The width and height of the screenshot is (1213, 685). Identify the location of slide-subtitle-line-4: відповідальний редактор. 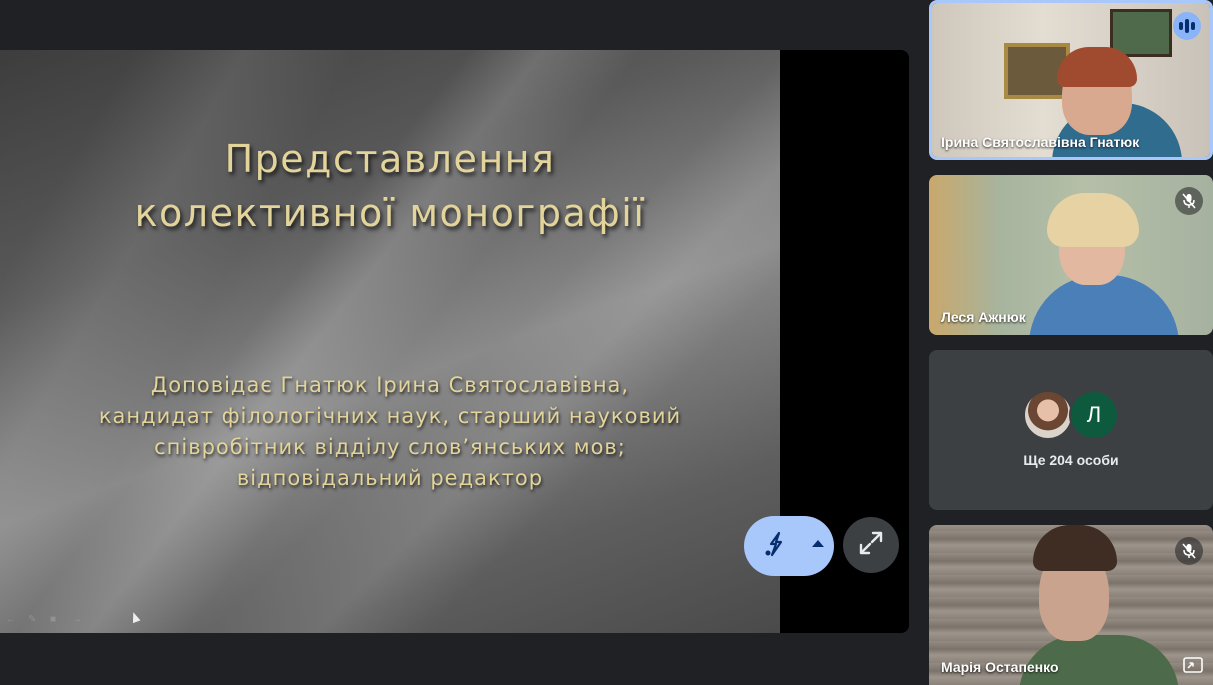
(390, 478).